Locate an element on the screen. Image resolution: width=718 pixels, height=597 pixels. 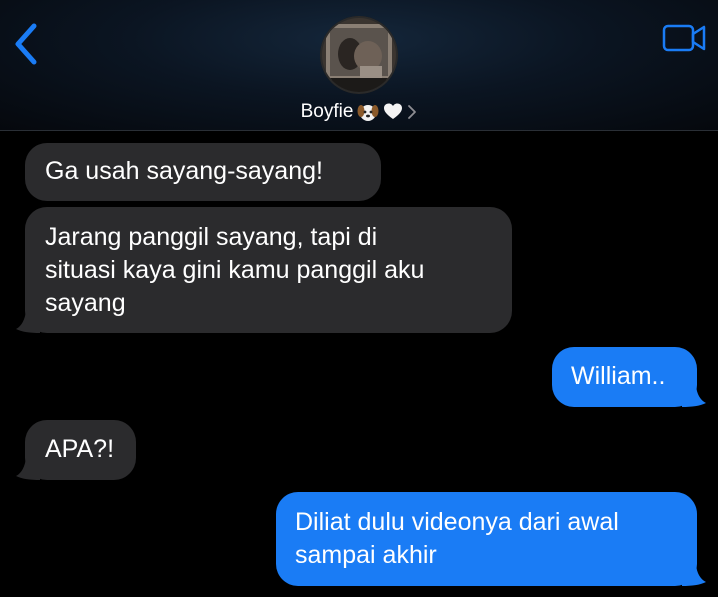
contact-avatar is located at coordinates (359, 55).